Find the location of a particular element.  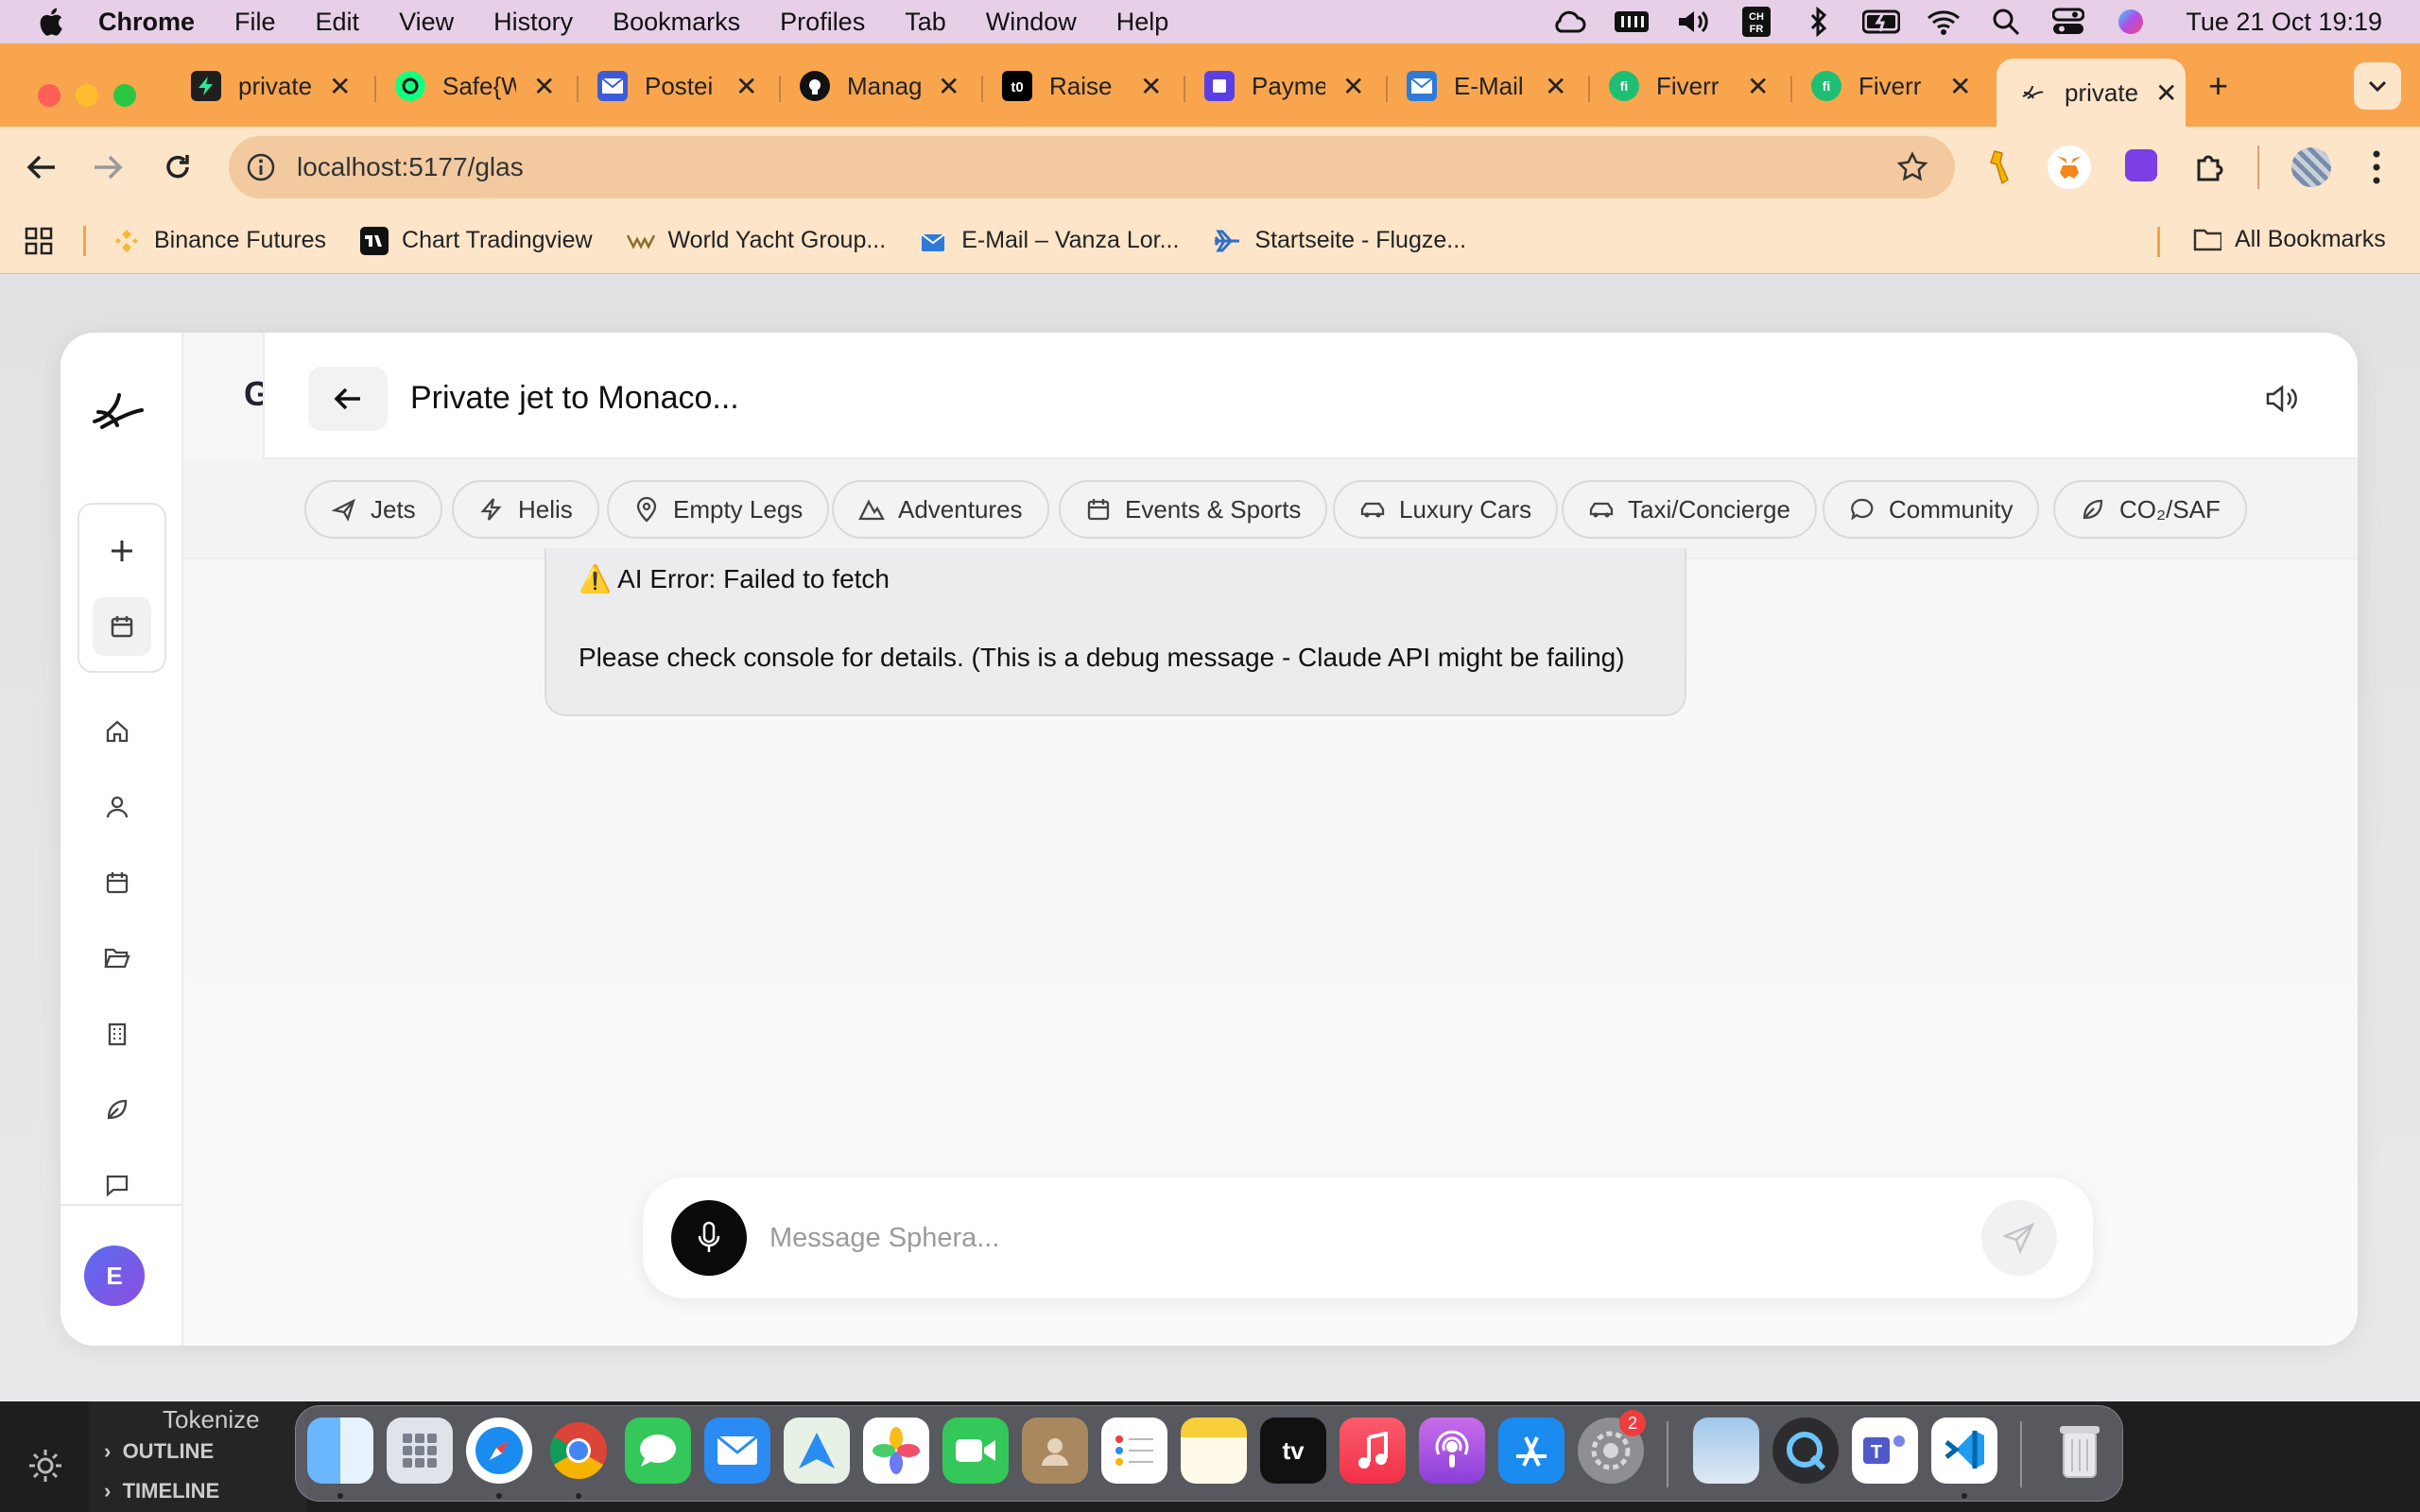

apple-icon is located at coordinates (50, 22).